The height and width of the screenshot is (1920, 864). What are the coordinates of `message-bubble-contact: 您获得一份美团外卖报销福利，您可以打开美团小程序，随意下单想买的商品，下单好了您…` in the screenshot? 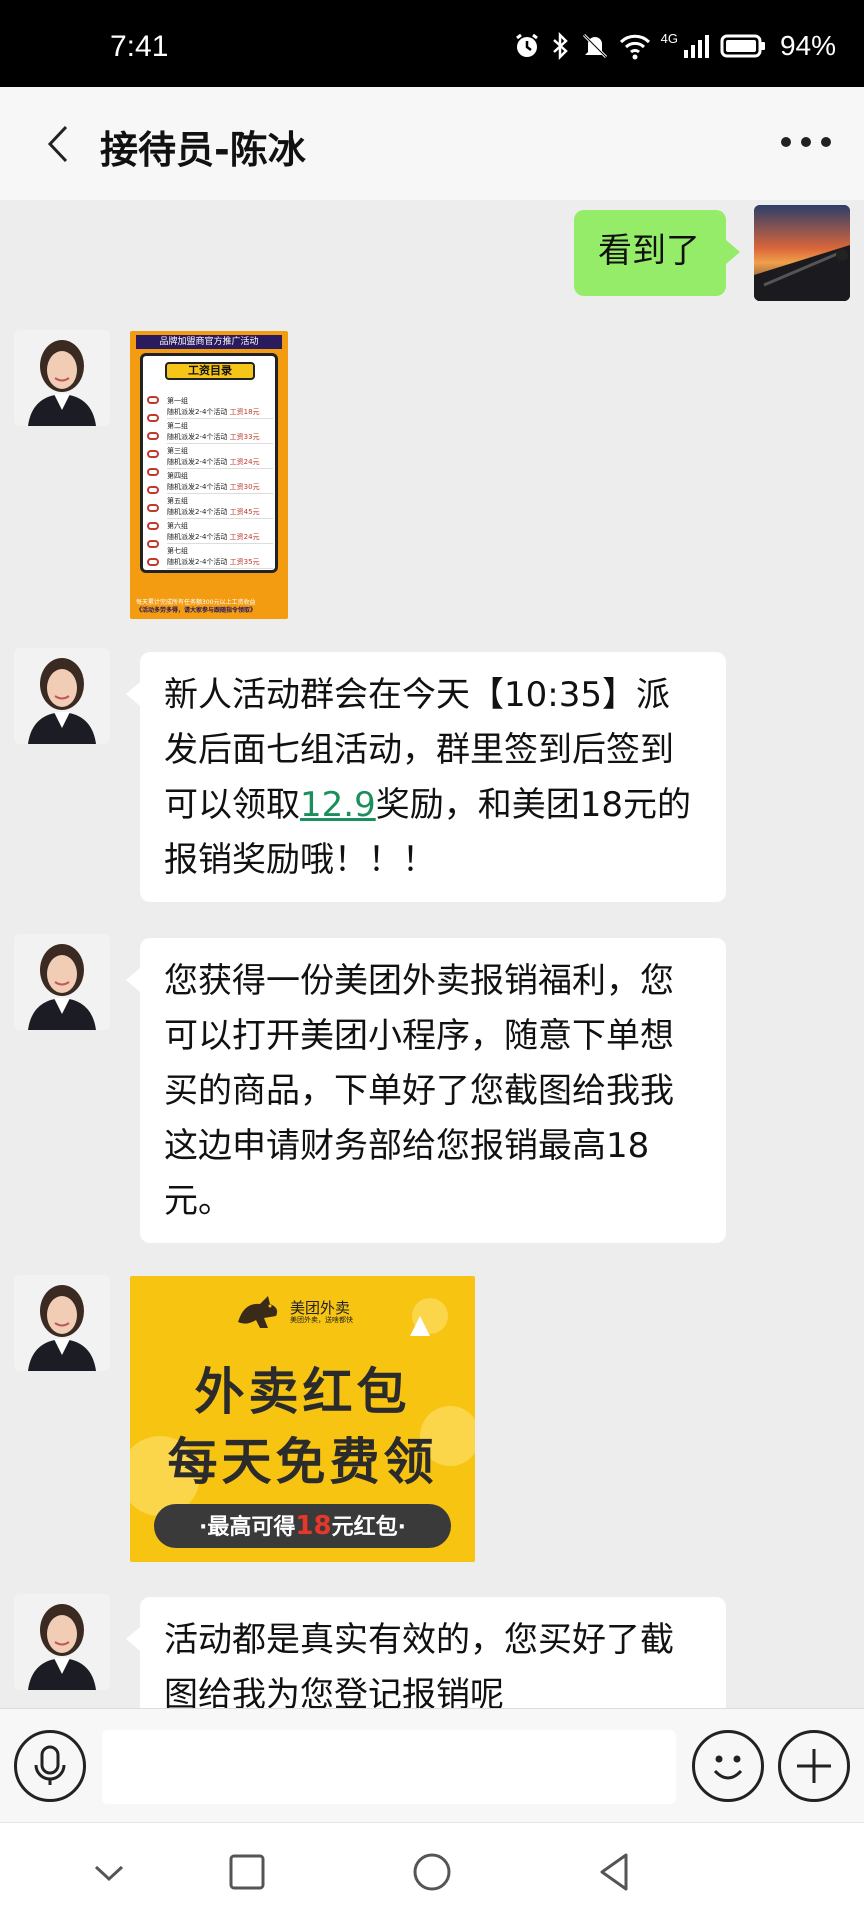 It's located at (426, 1090).